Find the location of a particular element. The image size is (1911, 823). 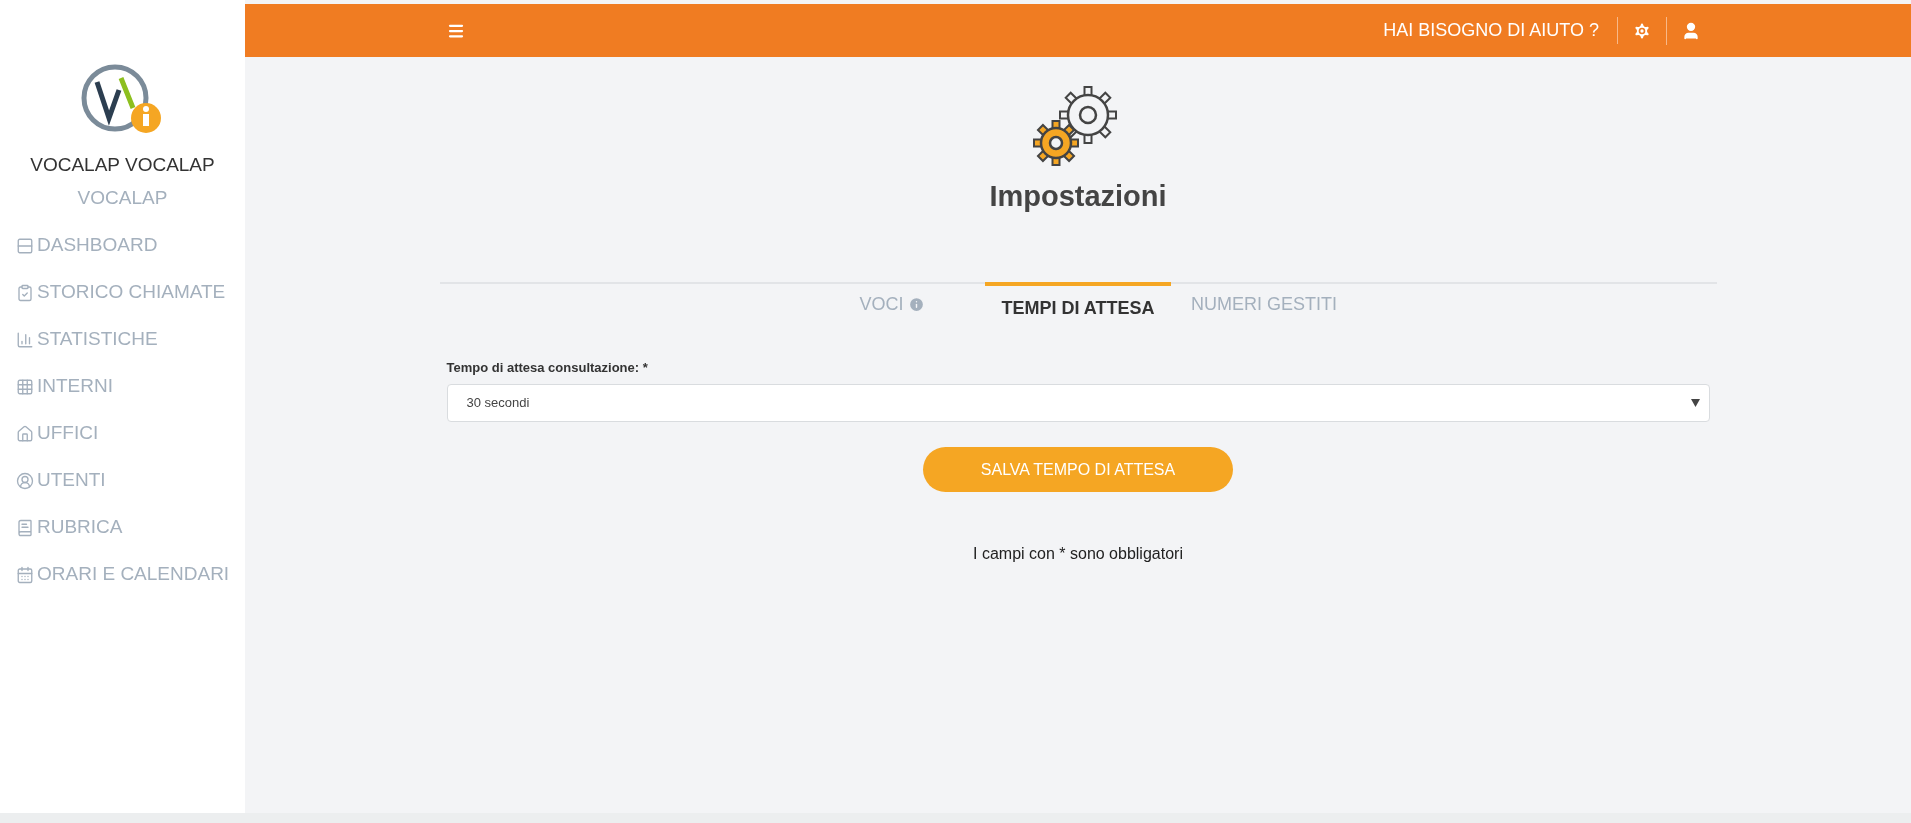

bar-chart-icon is located at coordinates (25, 339).